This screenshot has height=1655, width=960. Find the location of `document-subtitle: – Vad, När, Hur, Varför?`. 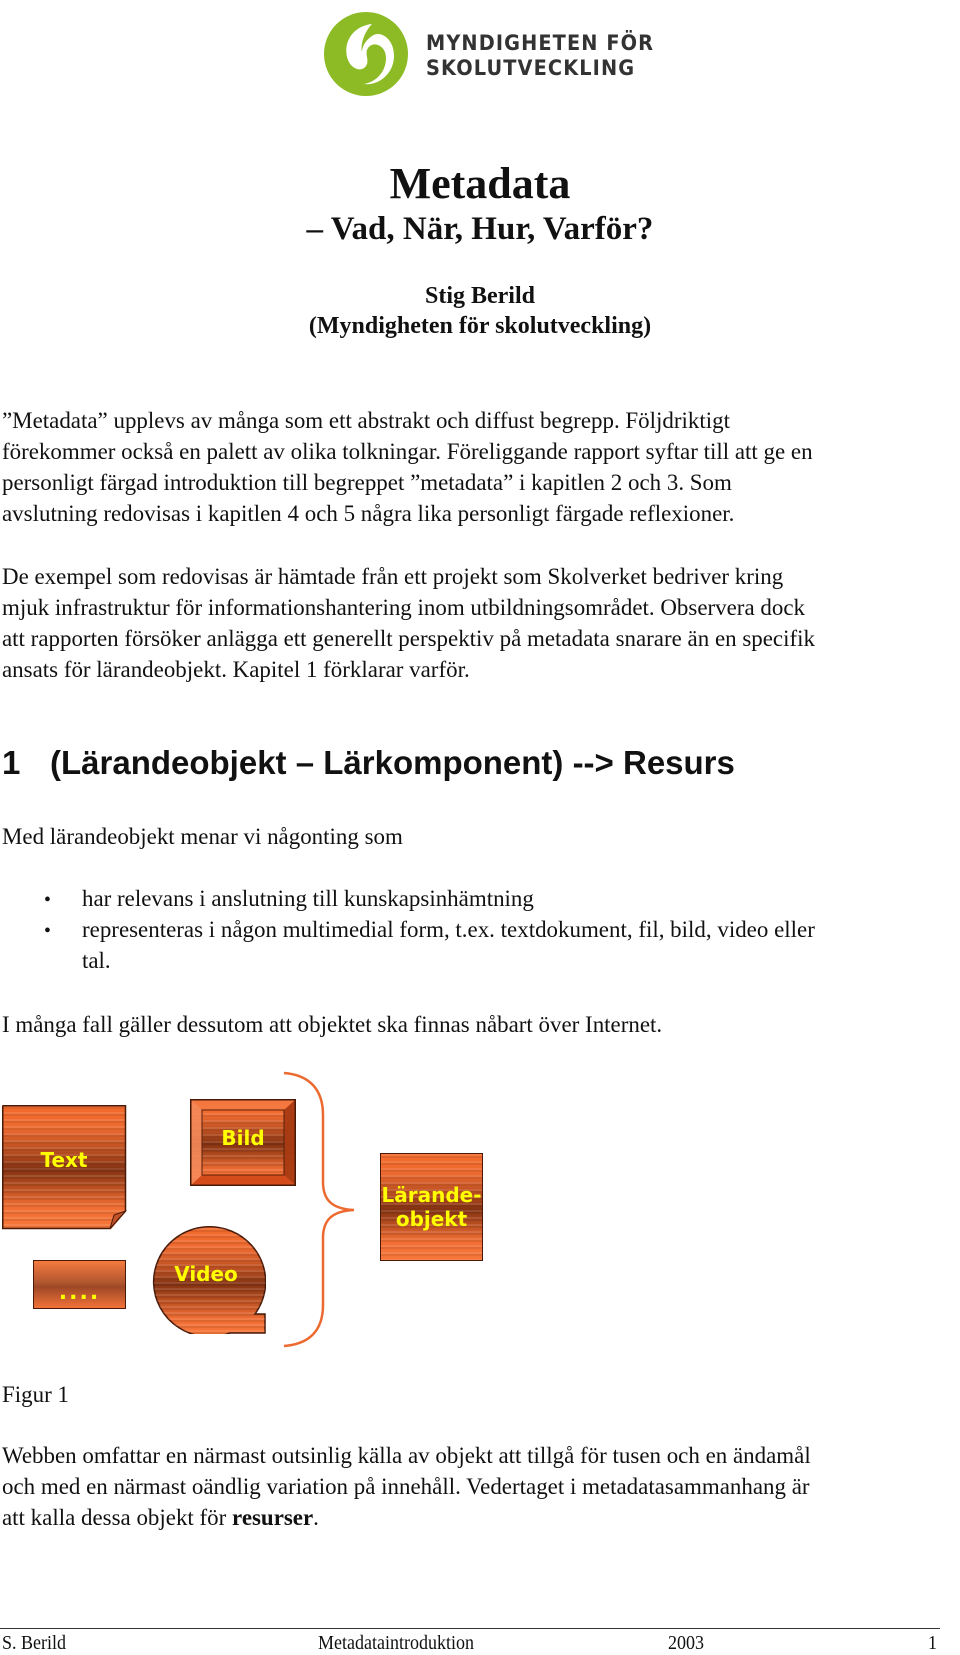

document-subtitle: – Vad, När, Hur, Varför? is located at coordinates (480, 229).